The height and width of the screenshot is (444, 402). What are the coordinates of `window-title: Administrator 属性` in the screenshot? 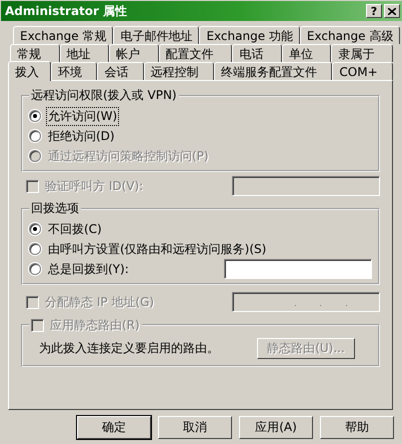 It's located at (66, 11).